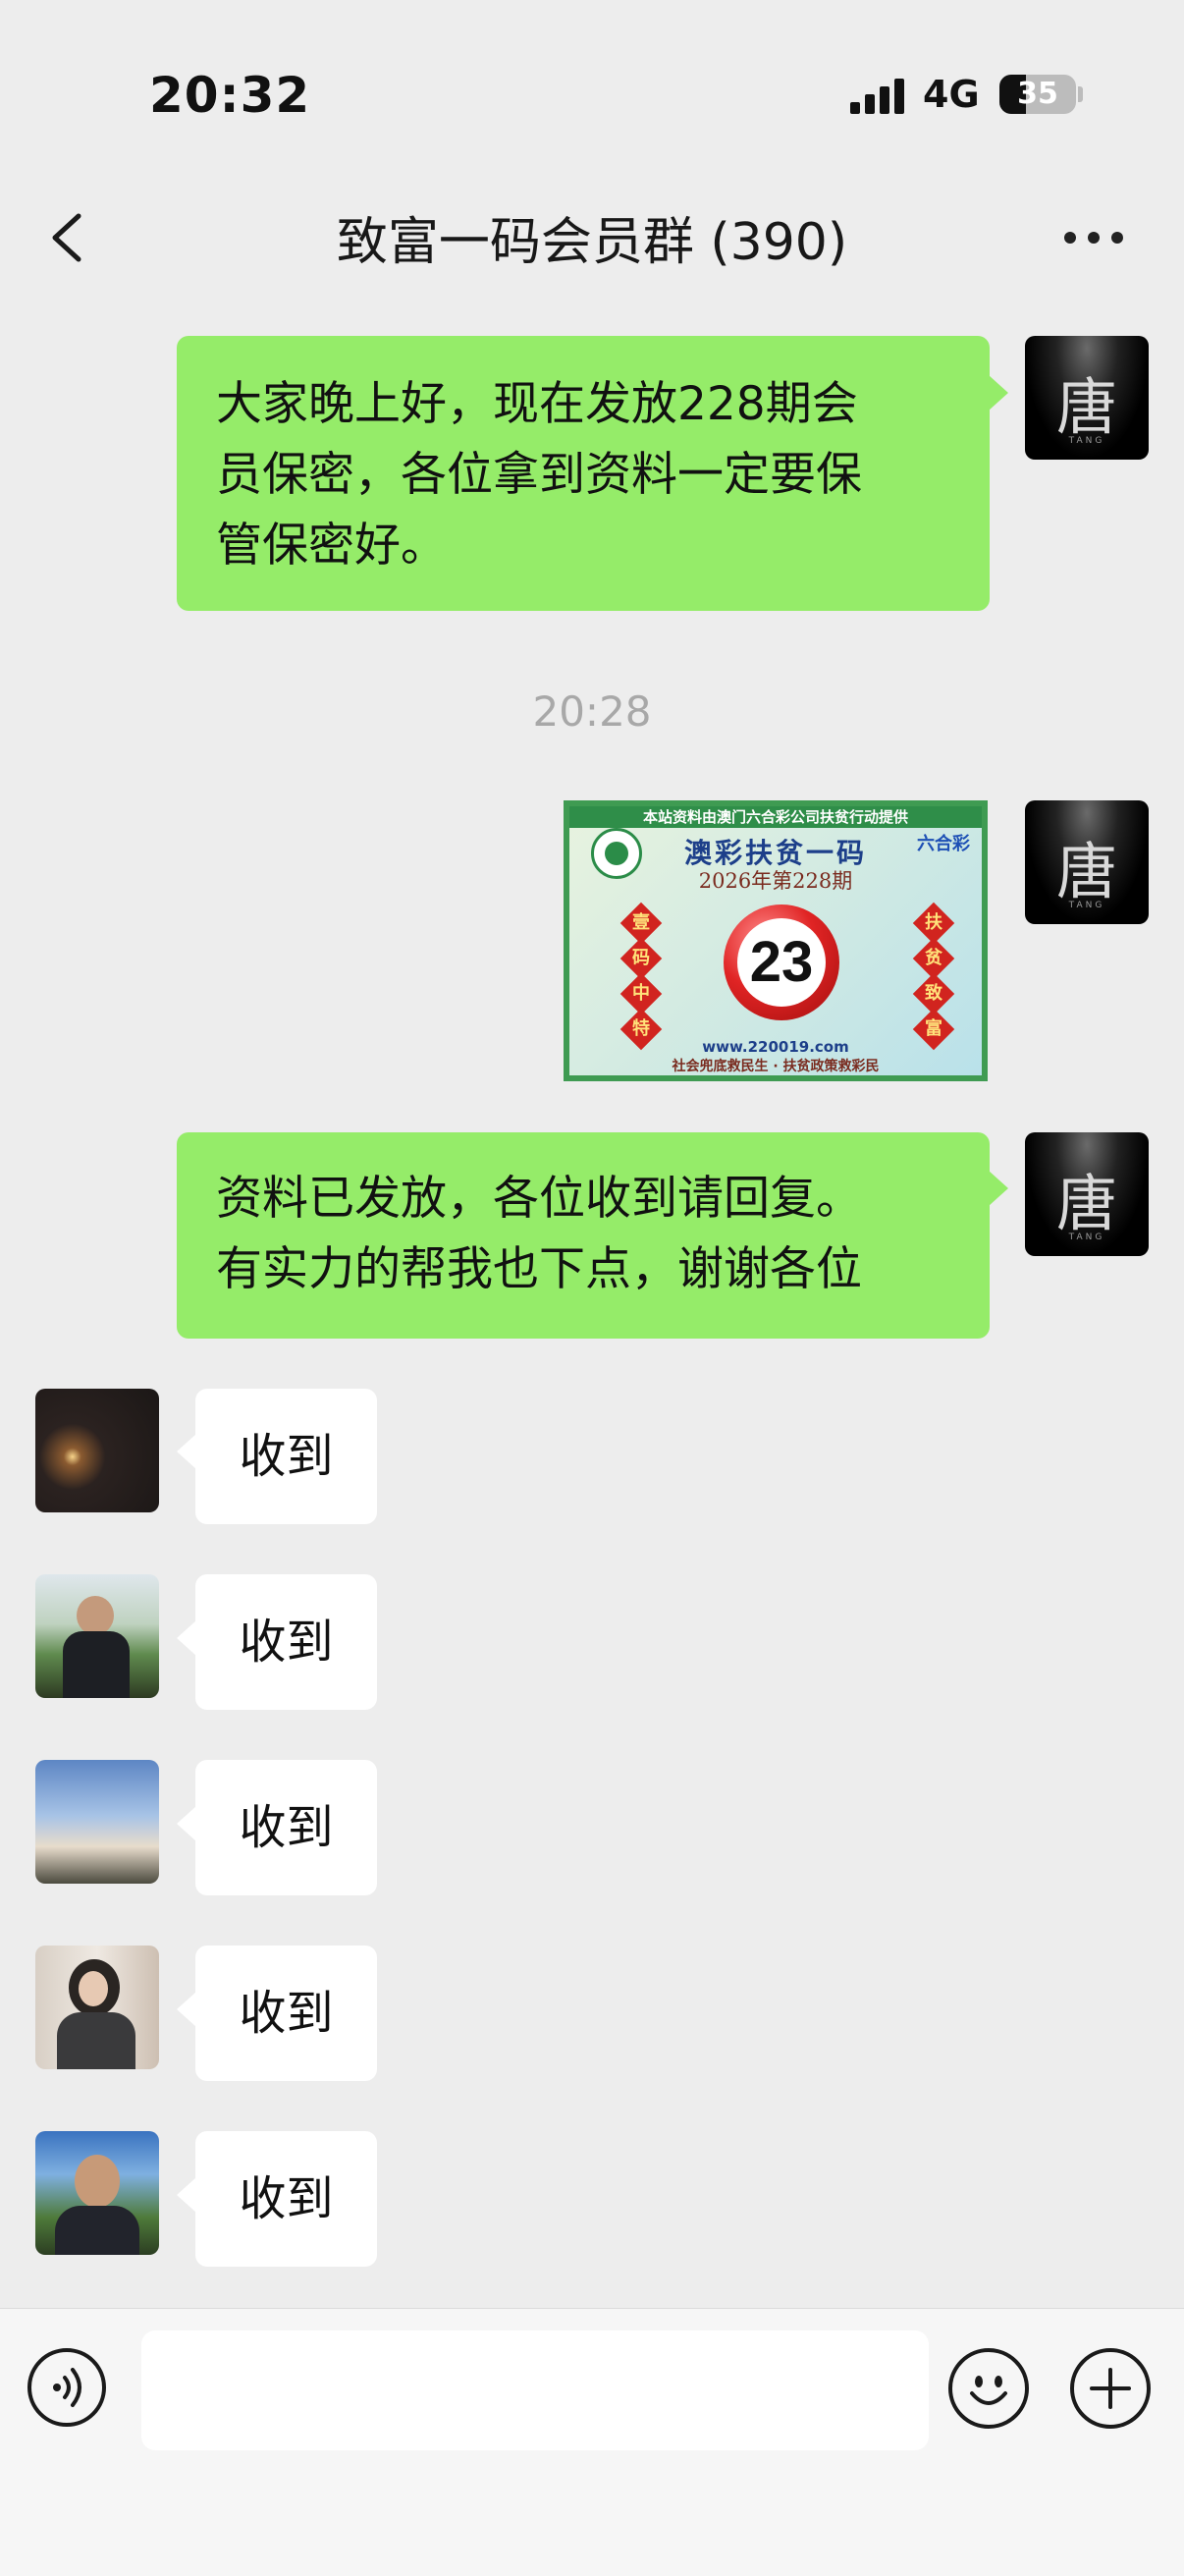 This screenshot has width=1184, height=2576. What do you see at coordinates (535, 2390) in the screenshot?
I see `message-input` at bounding box center [535, 2390].